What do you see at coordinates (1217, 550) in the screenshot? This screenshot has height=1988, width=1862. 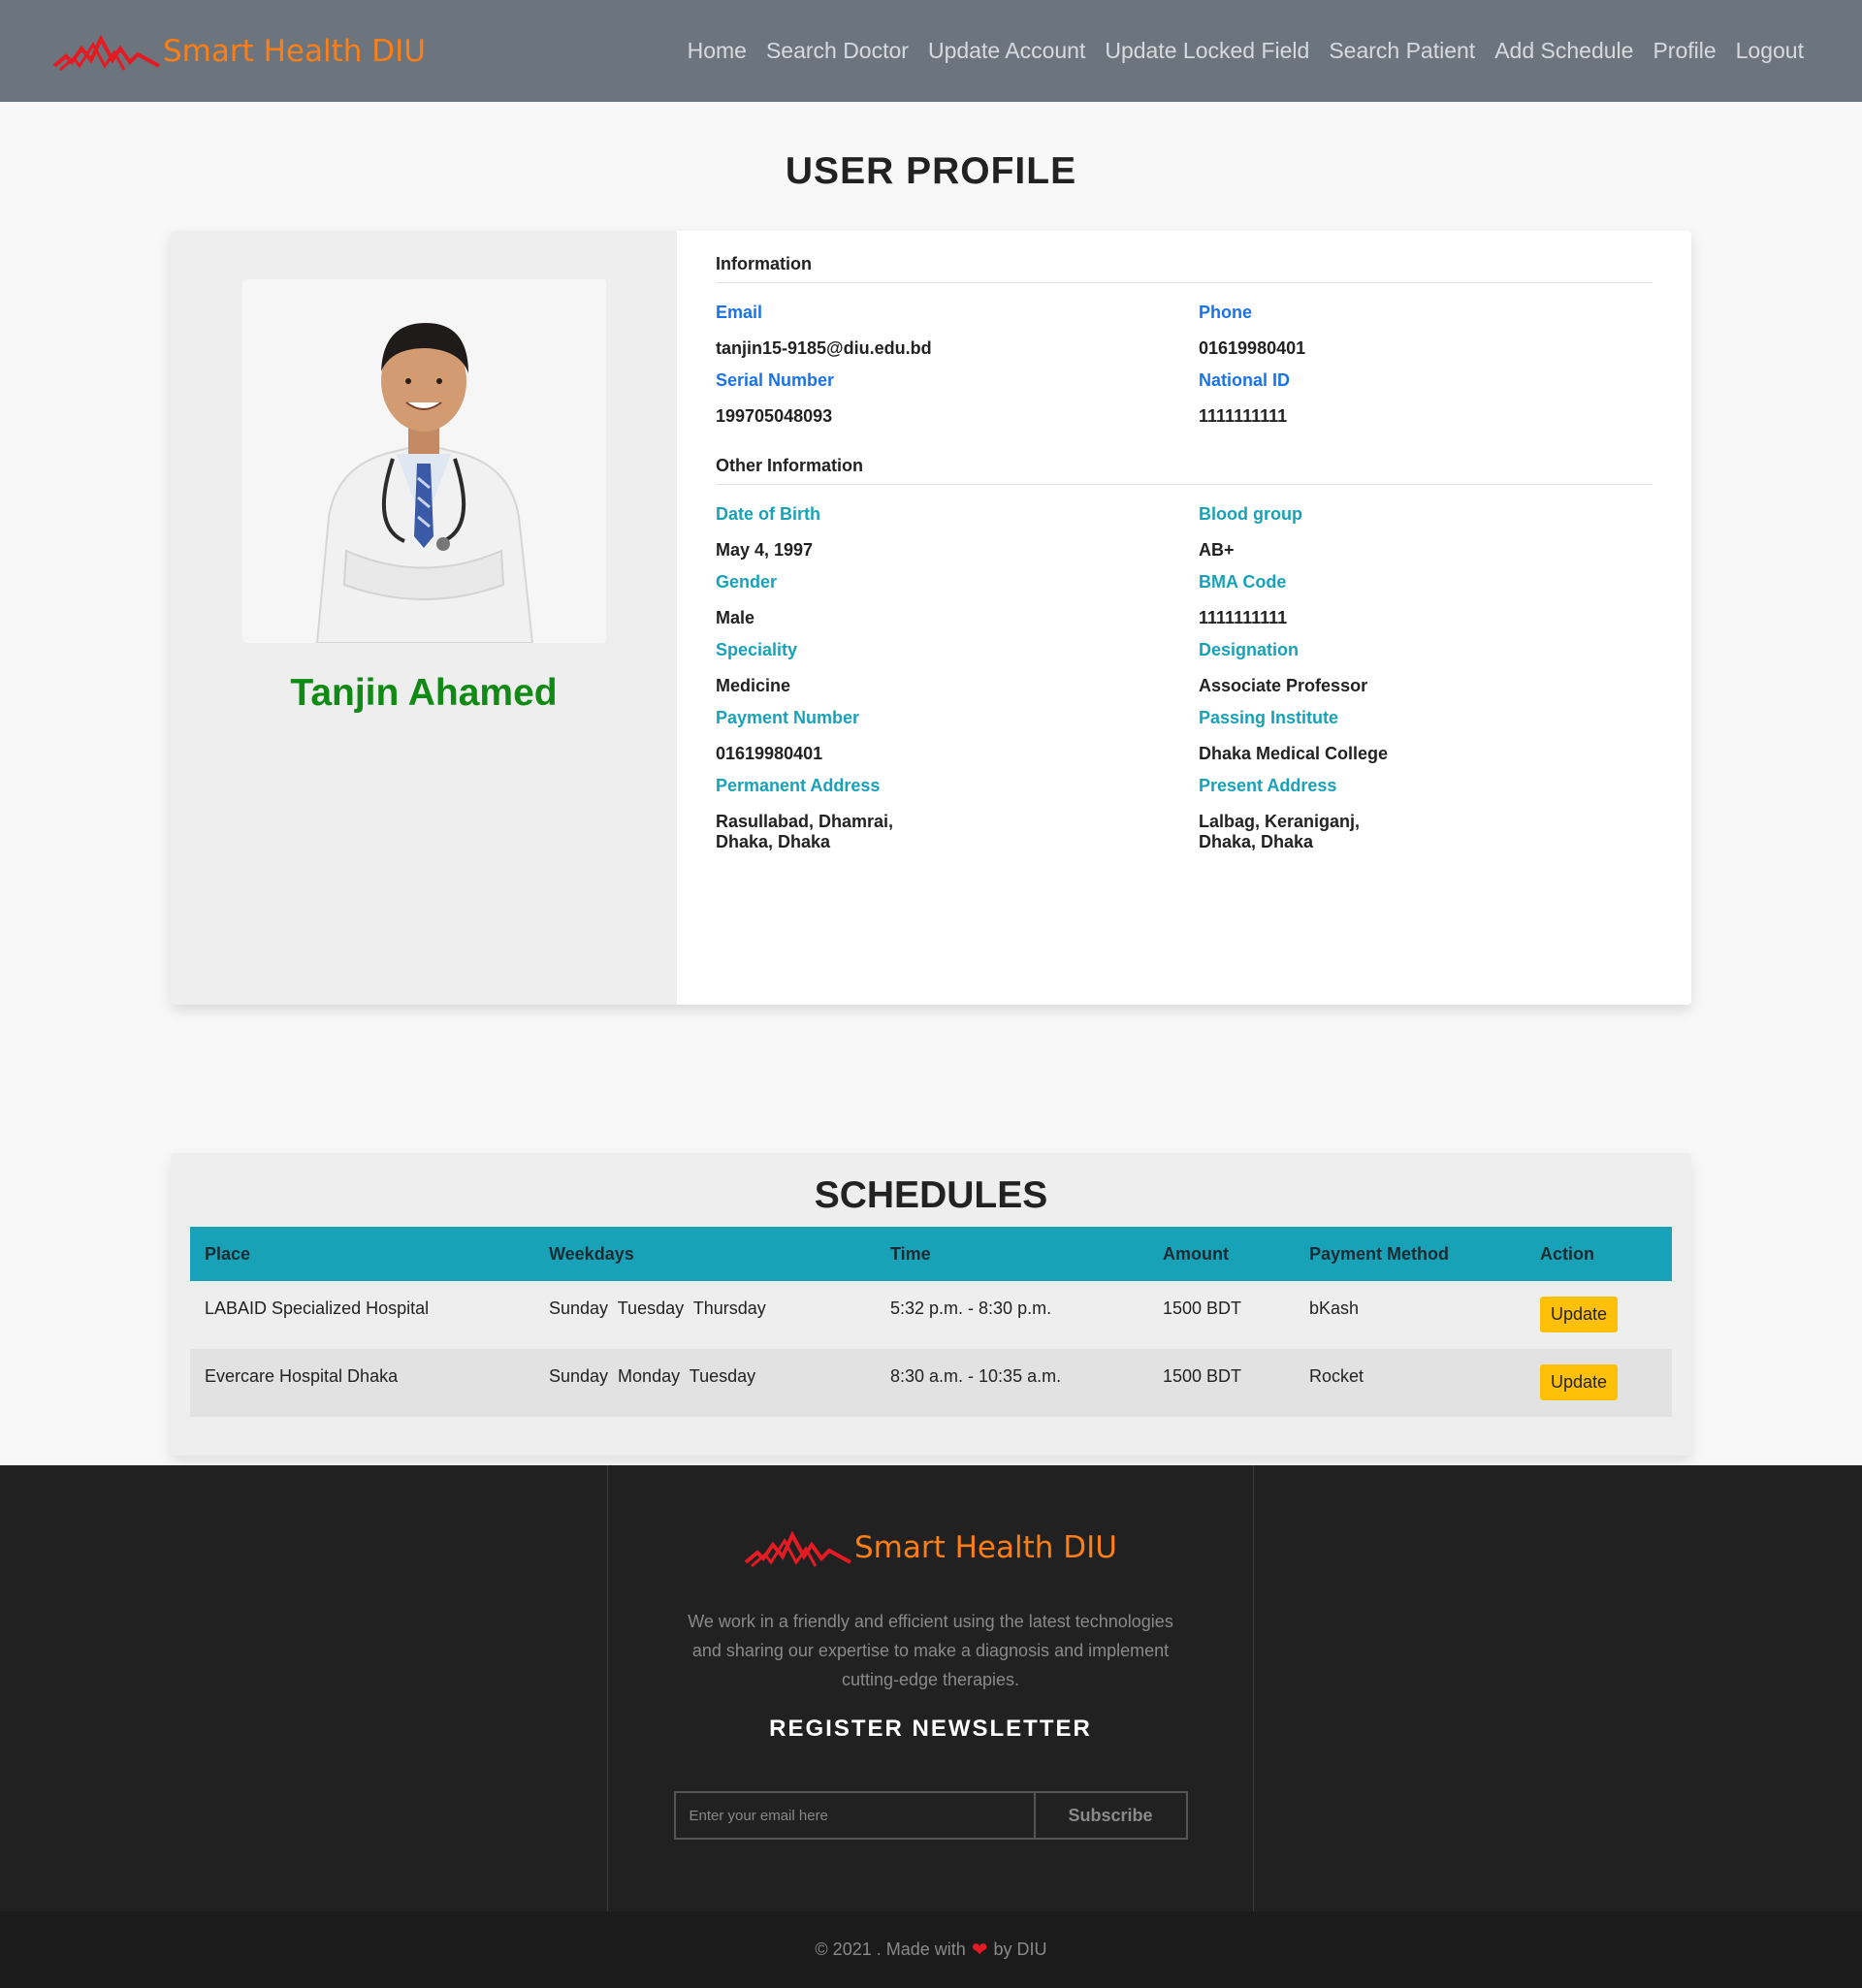 I see `blood-value: AB+` at bounding box center [1217, 550].